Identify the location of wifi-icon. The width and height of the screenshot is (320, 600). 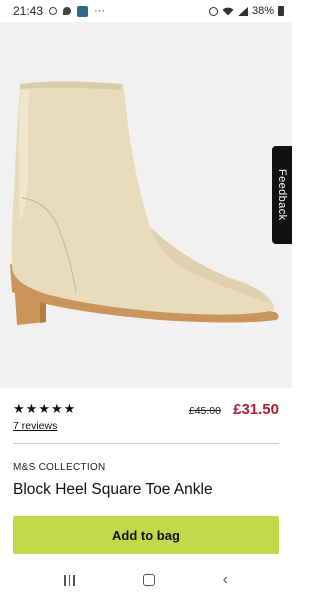
(228, 11).